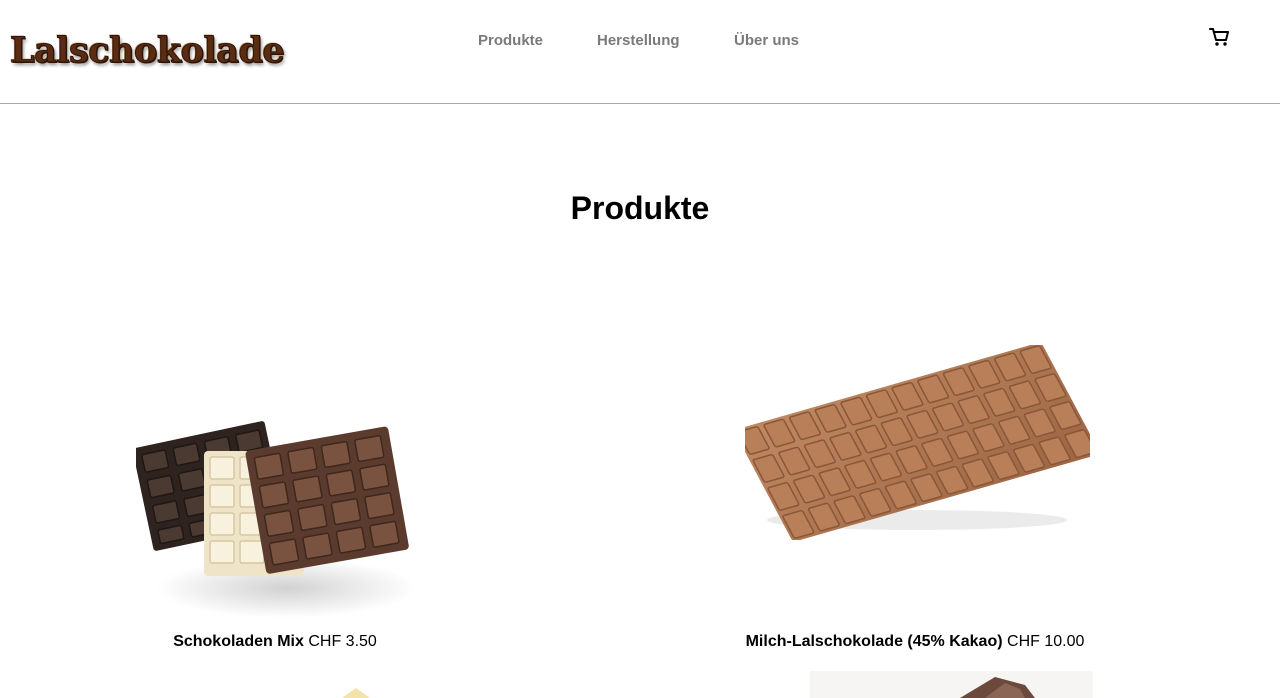 The height and width of the screenshot is (698, 1280). I want to click on milk-chocolate-bar-image, so click(917, 442).